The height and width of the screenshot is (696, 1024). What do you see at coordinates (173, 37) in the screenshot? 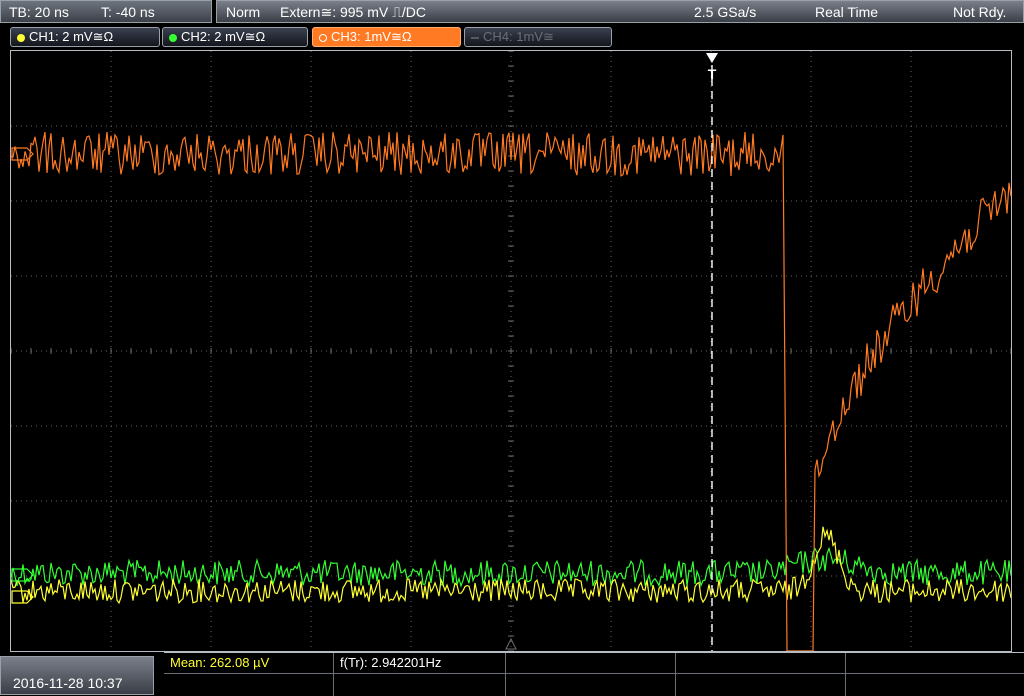
I see `channel-2-dot-icon` at bounding box center [173, 37].